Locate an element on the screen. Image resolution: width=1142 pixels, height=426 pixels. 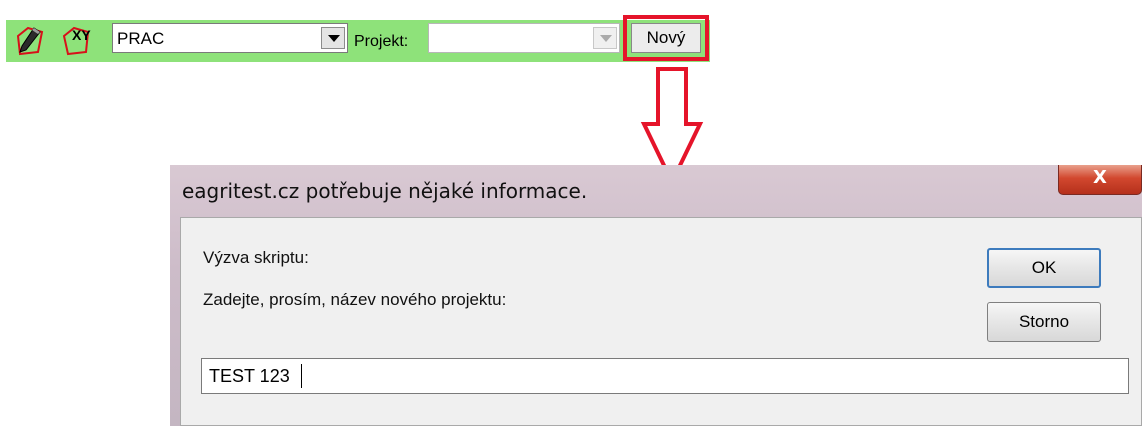
pencil-polygon-icon is located at coordinates (30, 41).